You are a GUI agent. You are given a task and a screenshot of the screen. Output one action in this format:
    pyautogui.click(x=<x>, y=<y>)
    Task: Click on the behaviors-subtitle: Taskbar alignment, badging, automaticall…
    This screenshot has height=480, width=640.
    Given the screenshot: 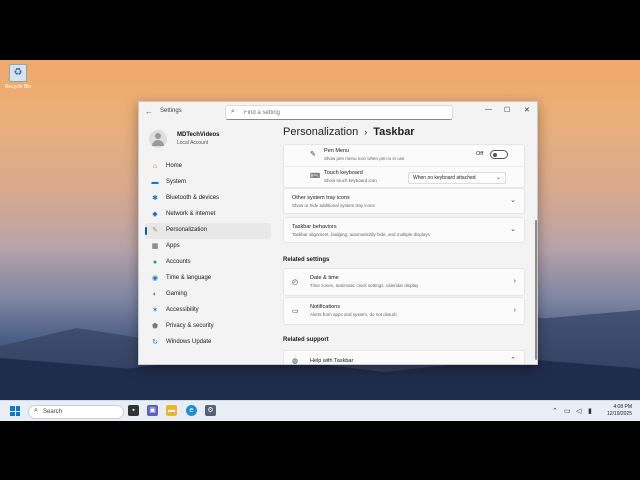 What is the action you would take?
    pyautogui.click(x=361, y=234)
    